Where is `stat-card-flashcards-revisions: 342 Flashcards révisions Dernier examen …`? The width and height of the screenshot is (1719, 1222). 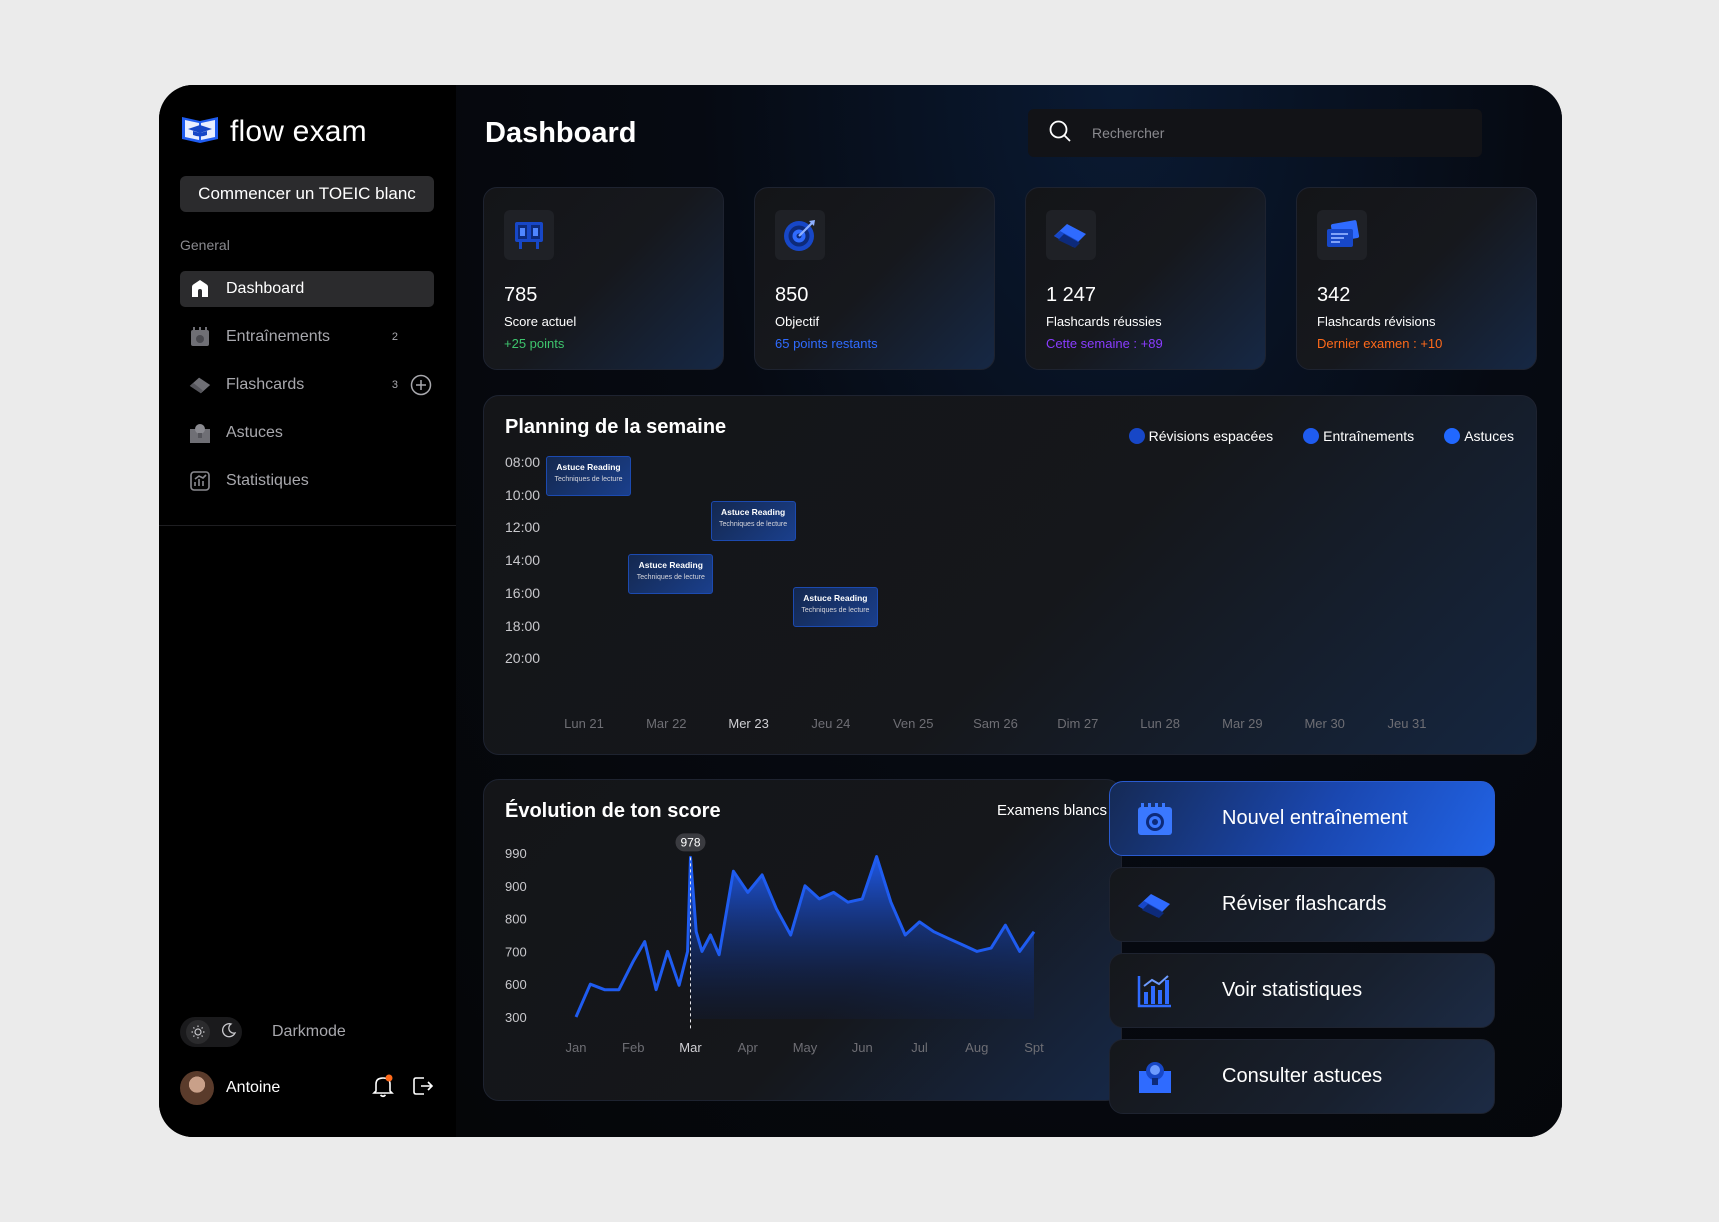 stat-card-flashcards-revisions: 342 Flashcards révisions Dernier examen … is located at coordinates (1416, 278).